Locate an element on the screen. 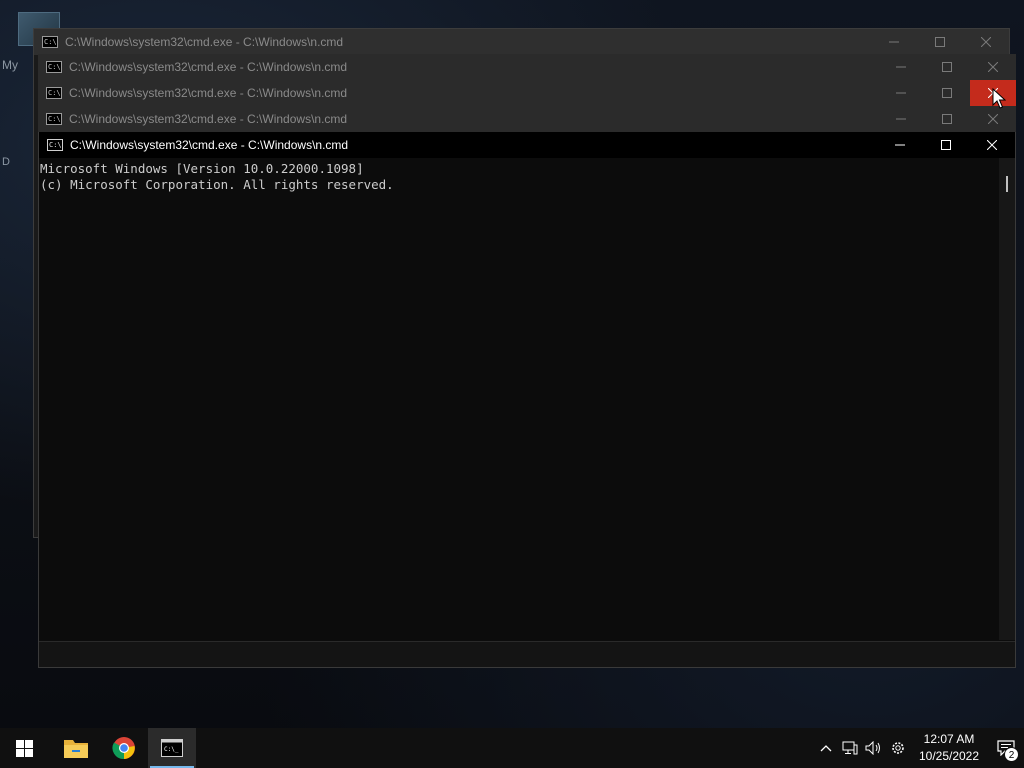 The image size is (1024, 768). taskbar-clock: 12:07 AM 10/25/2022 is located at coordinates (949, 748).